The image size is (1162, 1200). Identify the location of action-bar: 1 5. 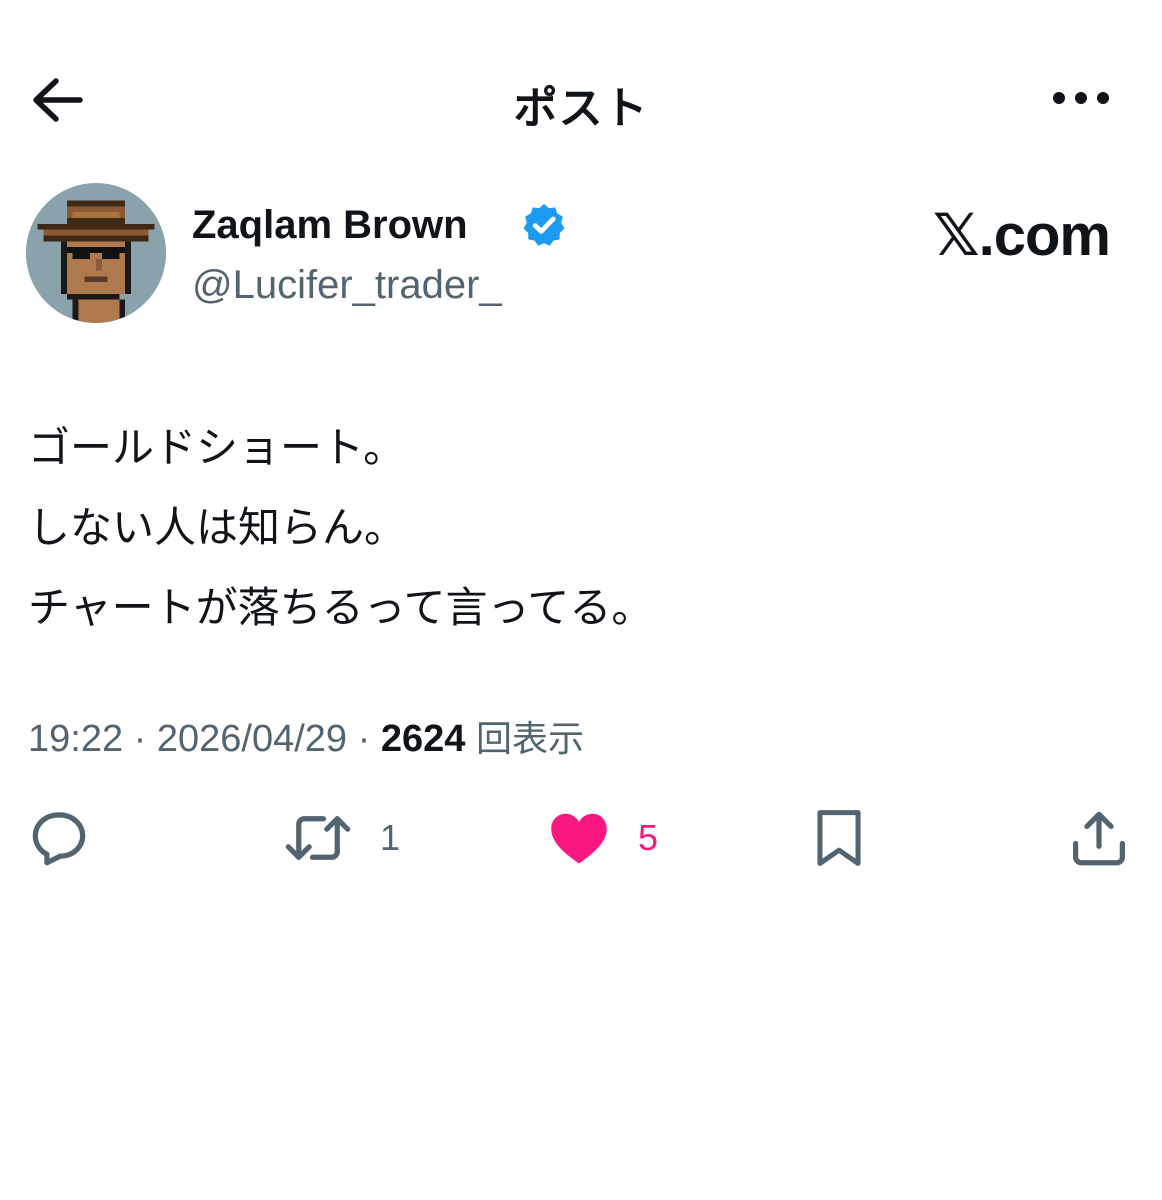
(581, 838).